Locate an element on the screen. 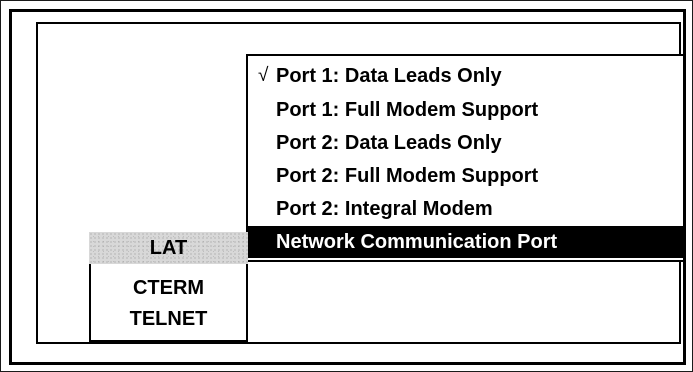  submenu-item-cterm: CTERM is located at coordinates (168, 288).